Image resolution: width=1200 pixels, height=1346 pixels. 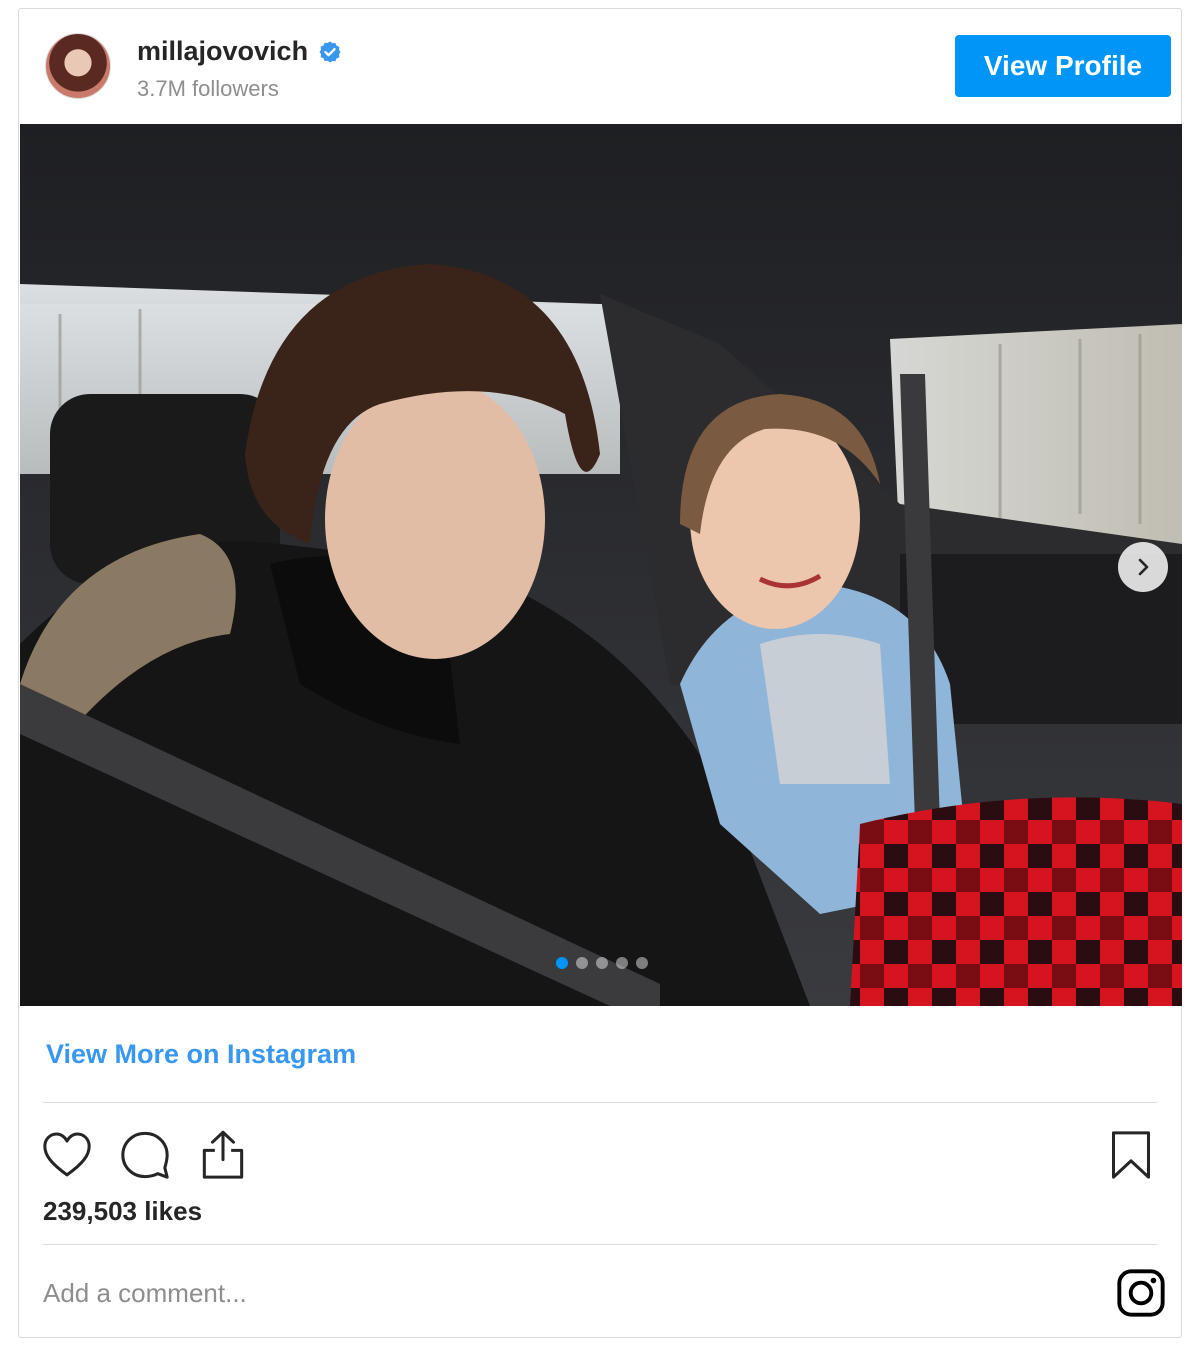 What do you see at coordinates (67, 1155) in the screenshot?
I see `heart-icon` at bounding box center [67, 1155].